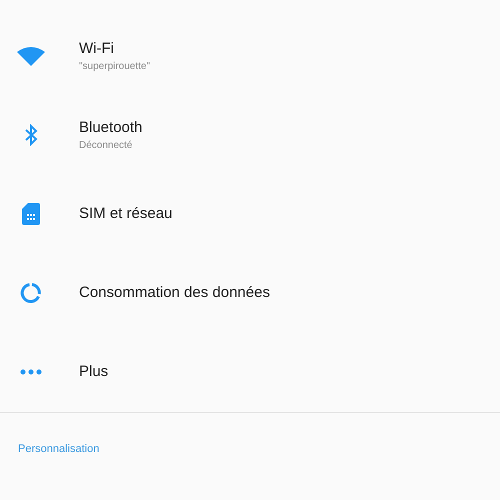 Image resolution: width=500 pixels, height=500 pixels. I want to click on setting-title: Wi-Fi, so click(114, 48).